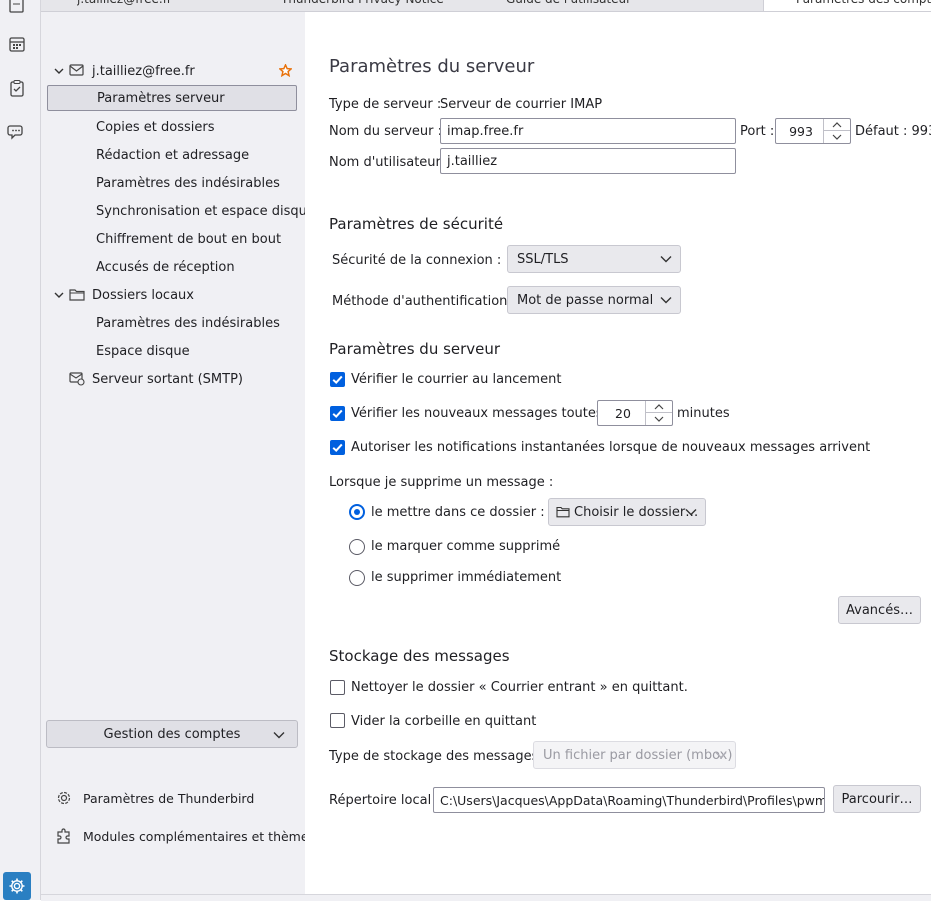 Image resolution: width=931 pixels, height=901 pixels. What do you see at coordinates (465, 546) in the screenshot?
I see `radio-mark-label: le marquer comme supprimé` at bounding box center [465, 546].